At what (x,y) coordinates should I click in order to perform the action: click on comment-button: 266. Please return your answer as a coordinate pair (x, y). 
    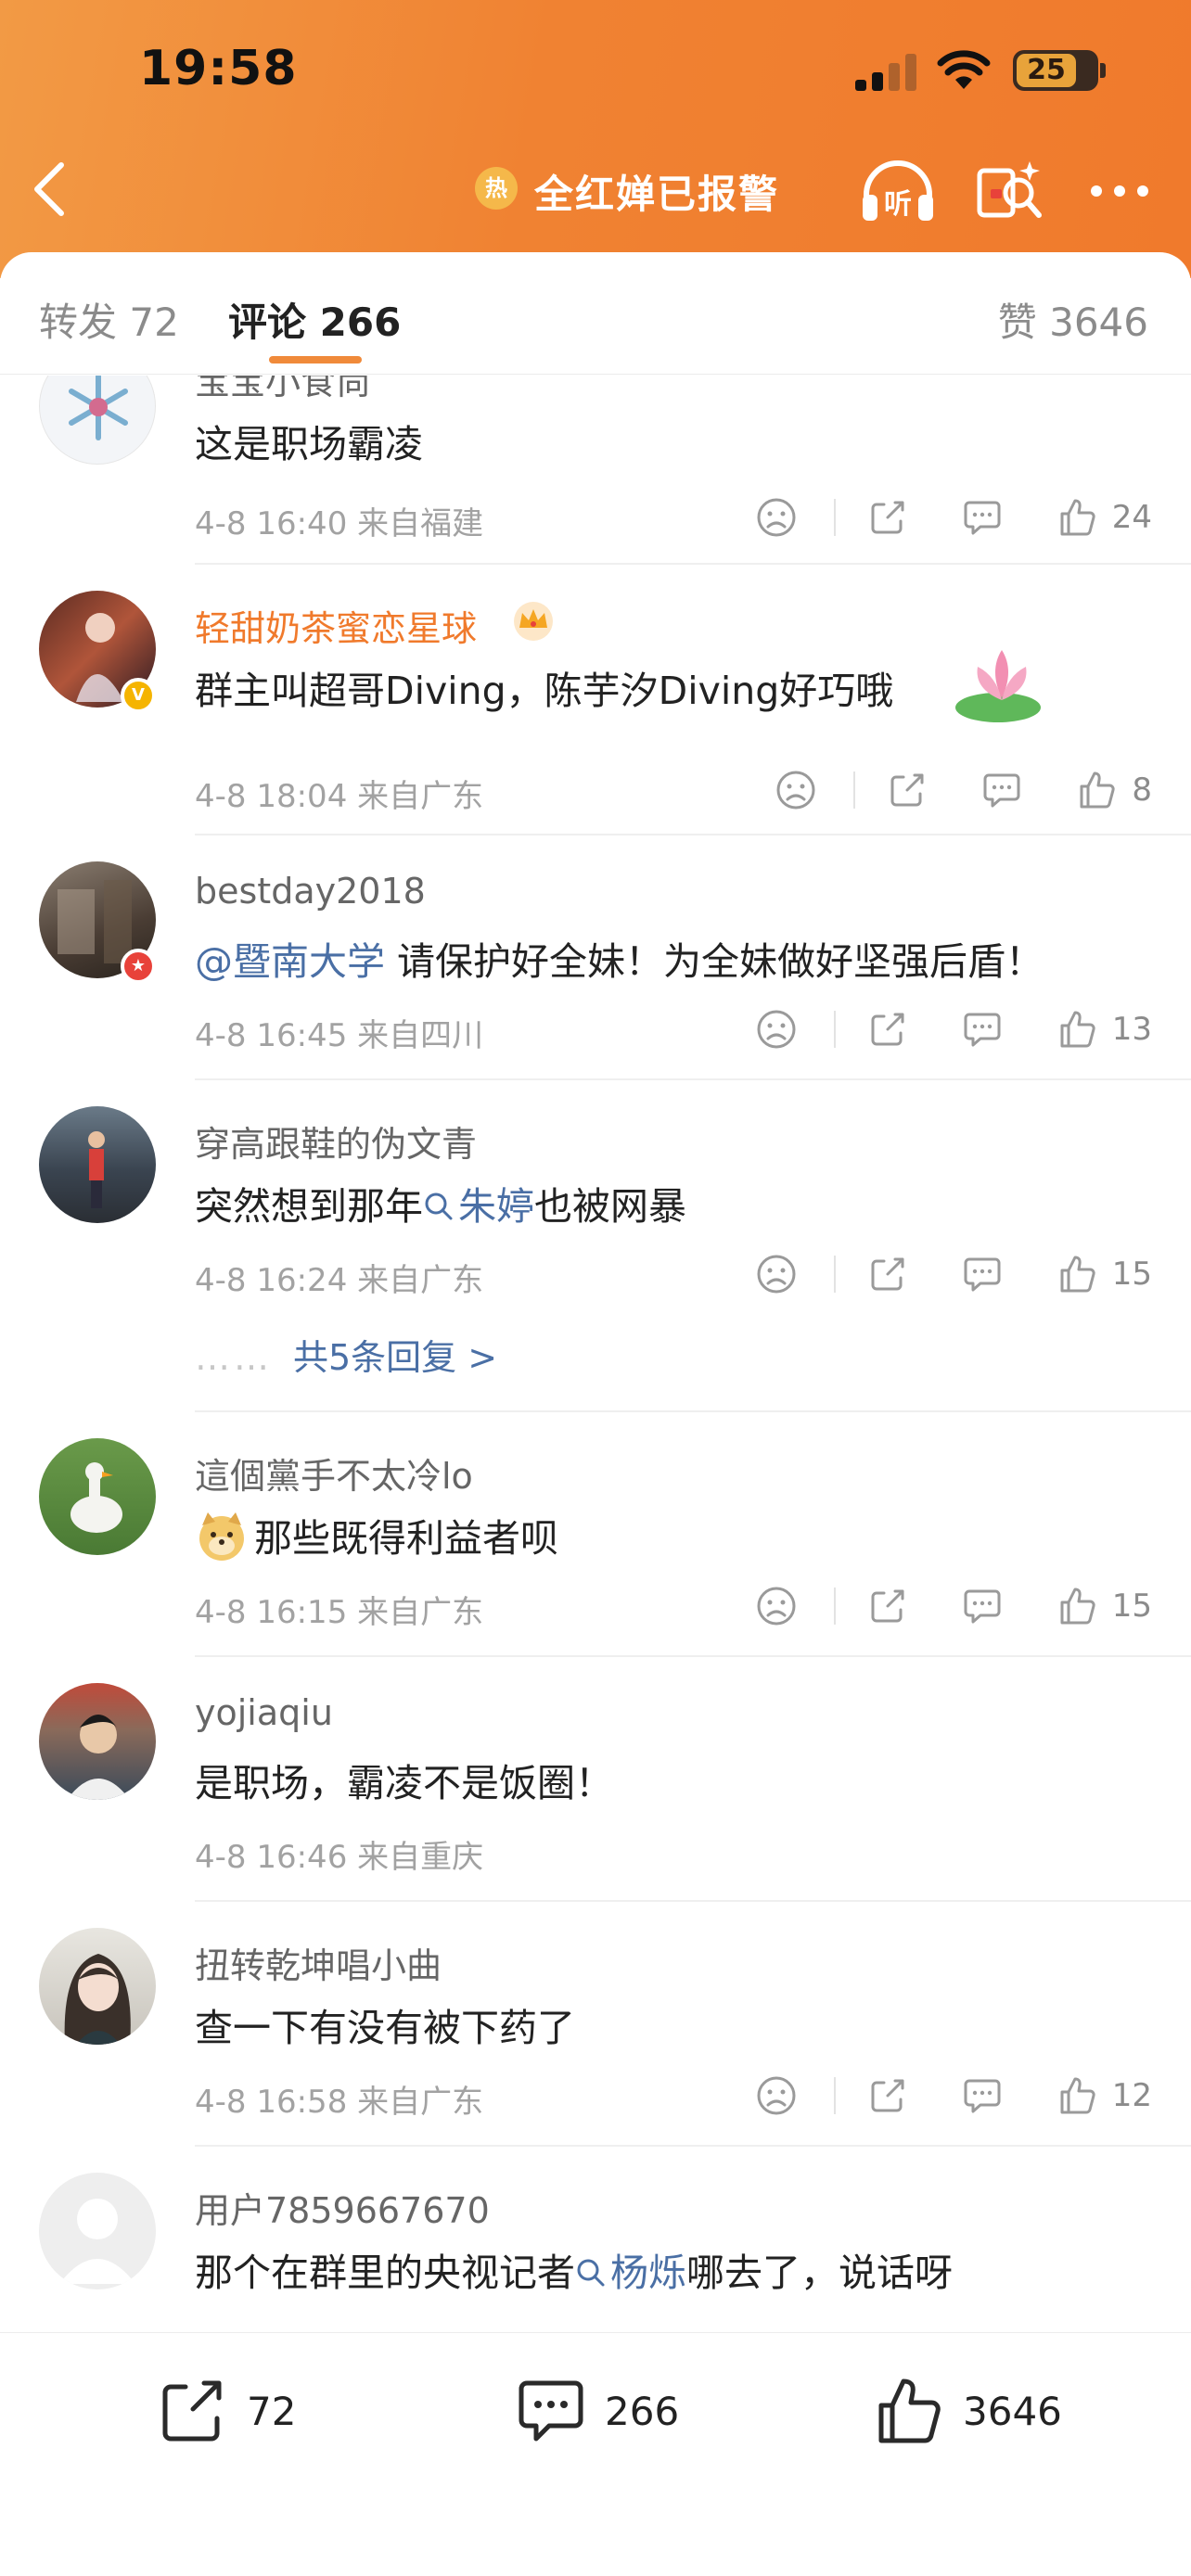
    Looking at the image, I should click on (597, 2411).